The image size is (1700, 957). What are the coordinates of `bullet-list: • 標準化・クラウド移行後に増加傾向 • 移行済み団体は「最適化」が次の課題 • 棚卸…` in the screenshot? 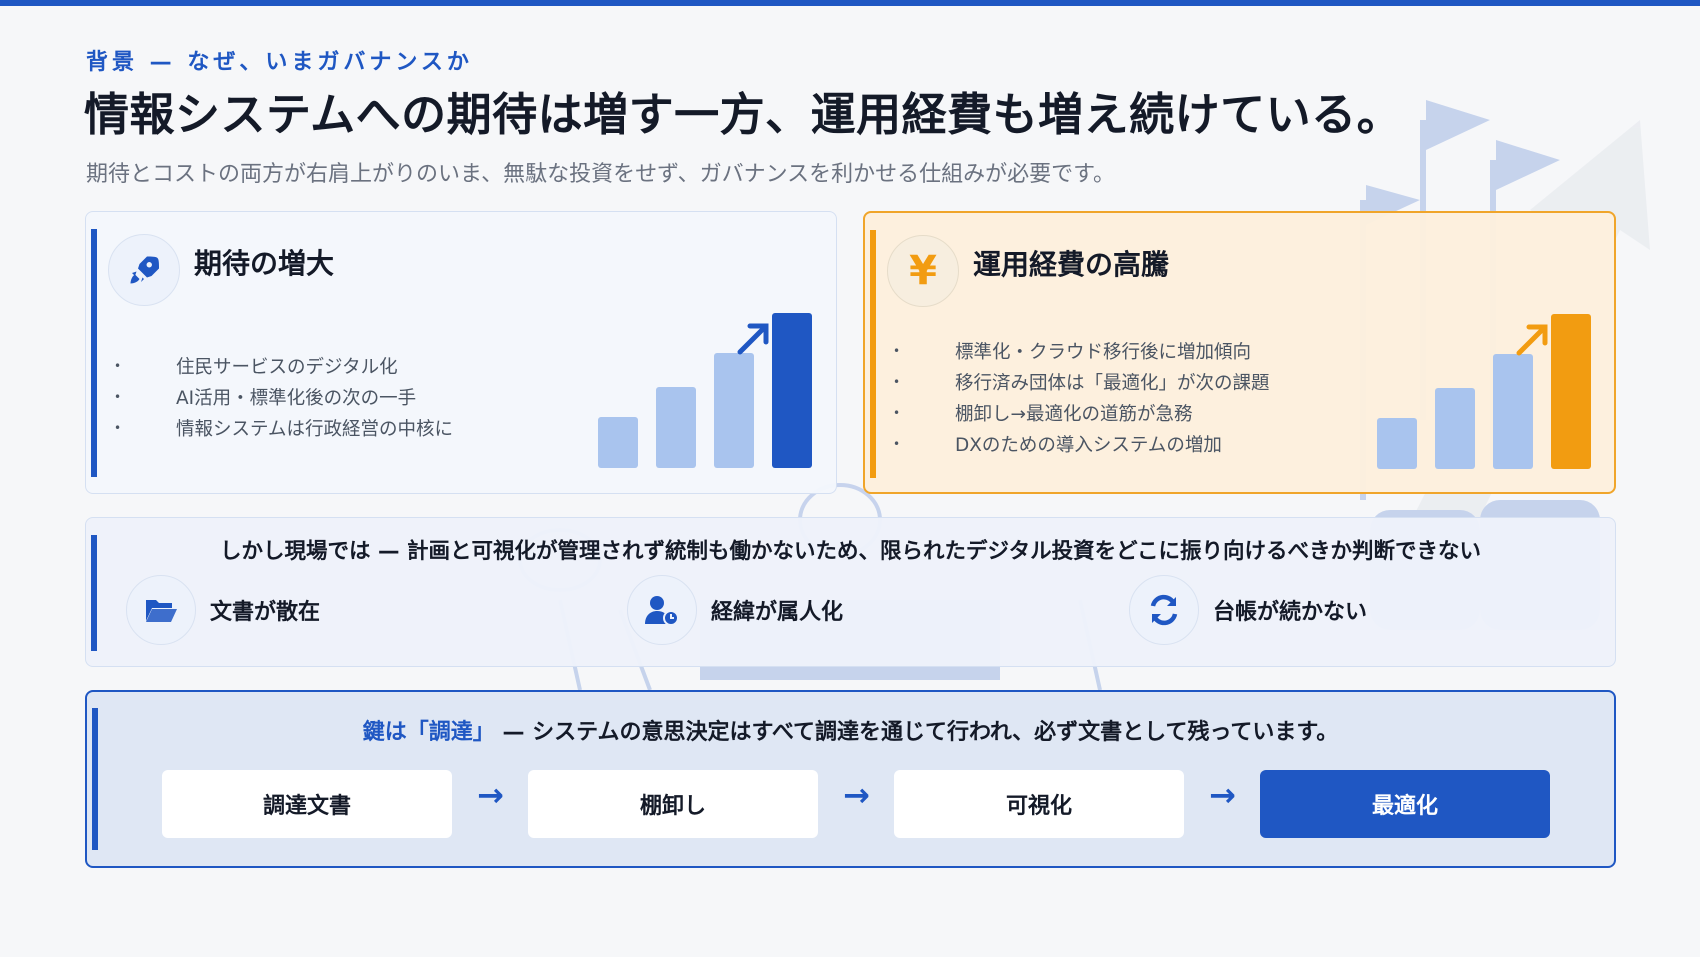 It's located at (1081, 397).